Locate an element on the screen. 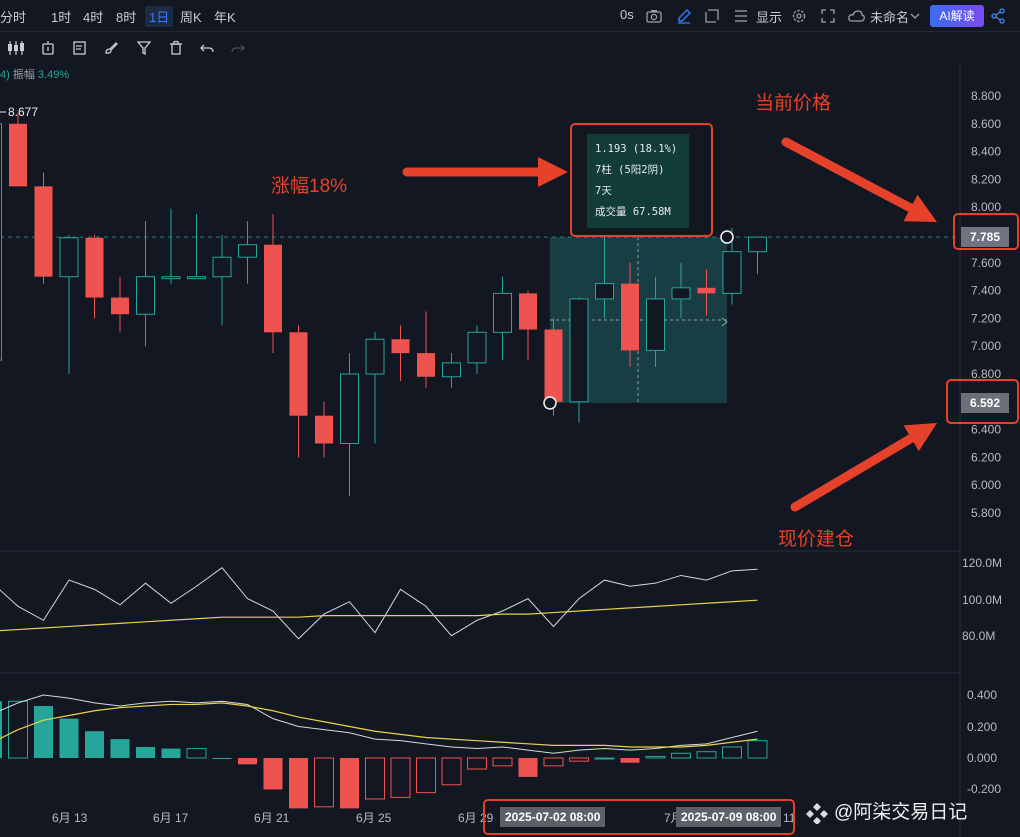  watermark: @阿柒交易日记 is located at coordinates (886, 813).